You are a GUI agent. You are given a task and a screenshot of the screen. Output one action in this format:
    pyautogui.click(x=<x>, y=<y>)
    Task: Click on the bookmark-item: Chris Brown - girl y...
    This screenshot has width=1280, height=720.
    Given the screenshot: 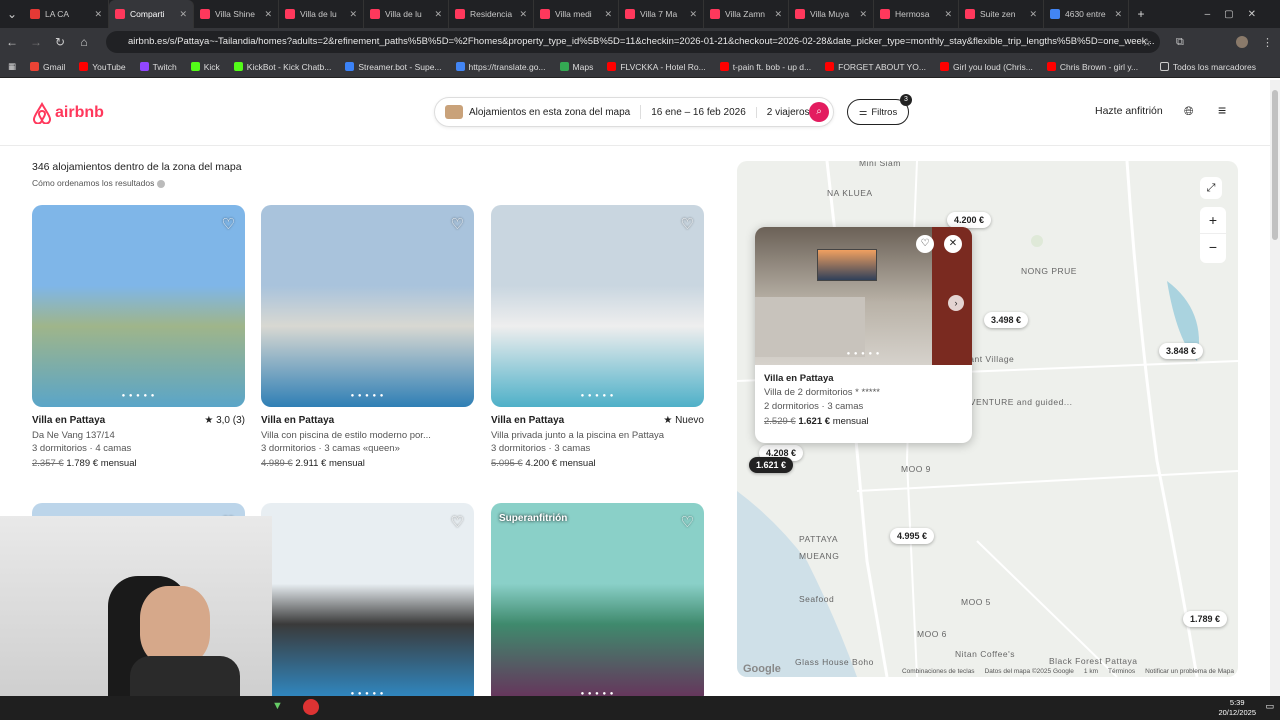 What is the action you would take?
    pyautogui.click(x=1092, y=67)
    